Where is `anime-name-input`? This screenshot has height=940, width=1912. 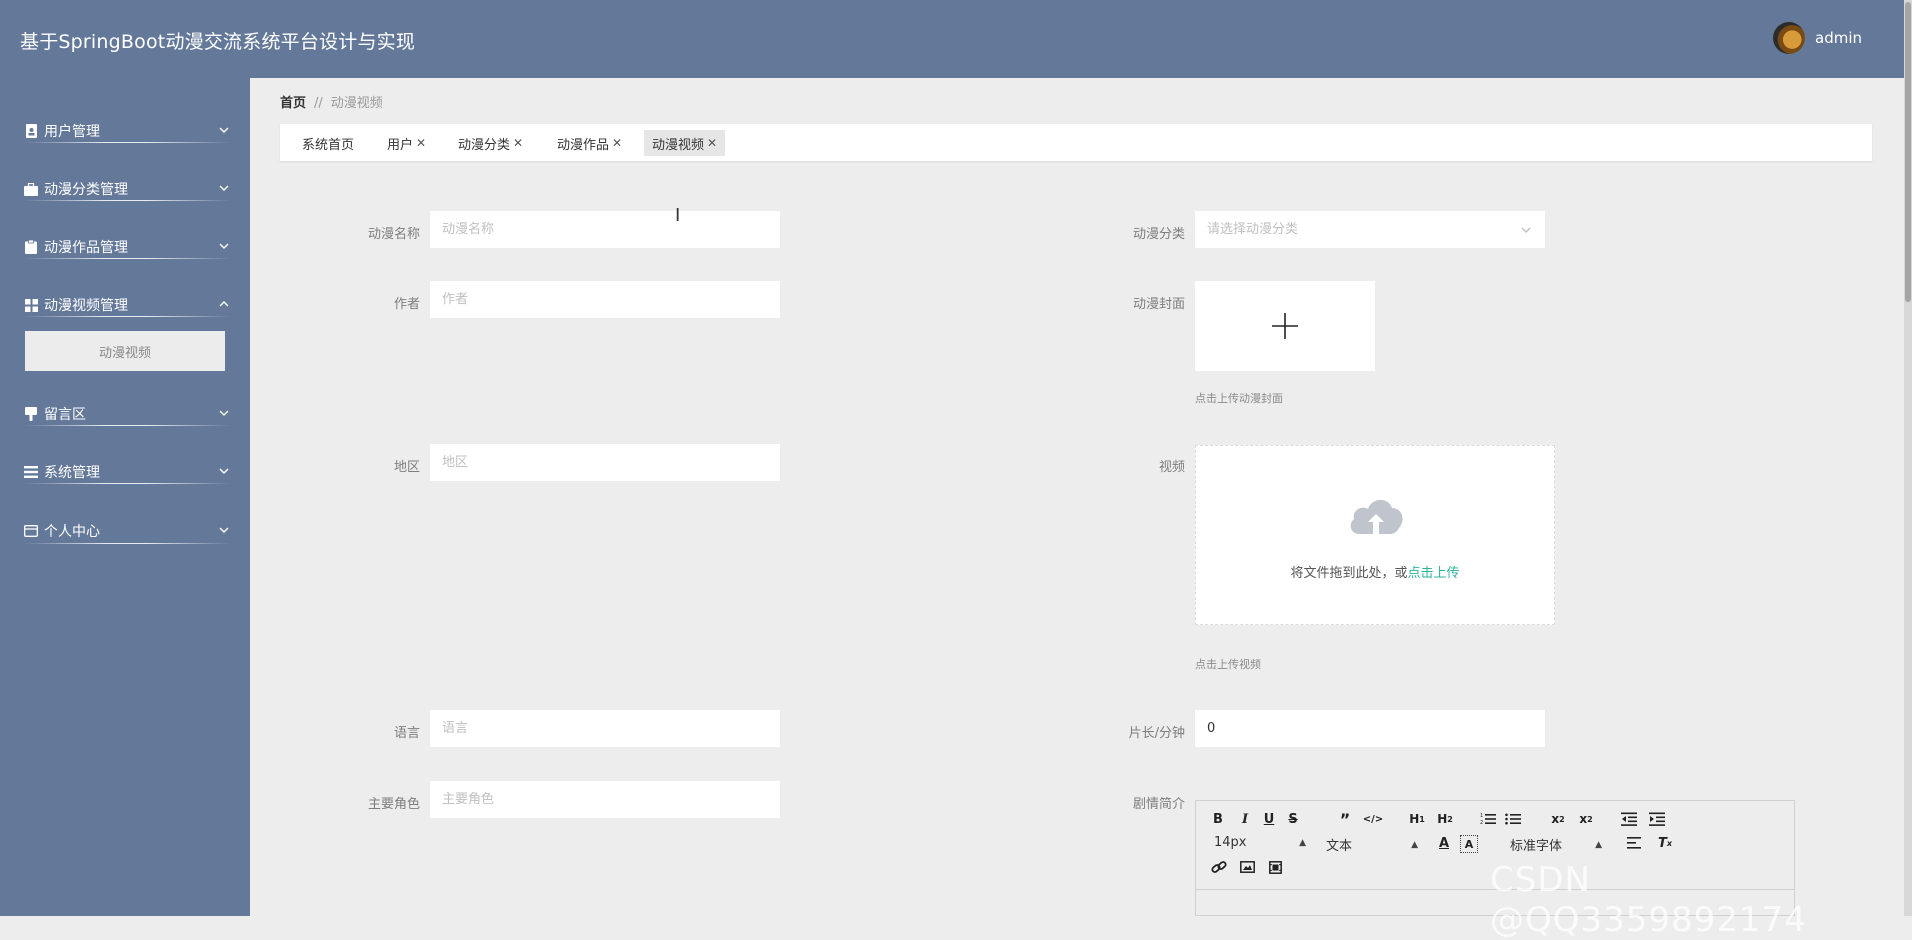 anime-name-input is located at coordinates (605, 229).